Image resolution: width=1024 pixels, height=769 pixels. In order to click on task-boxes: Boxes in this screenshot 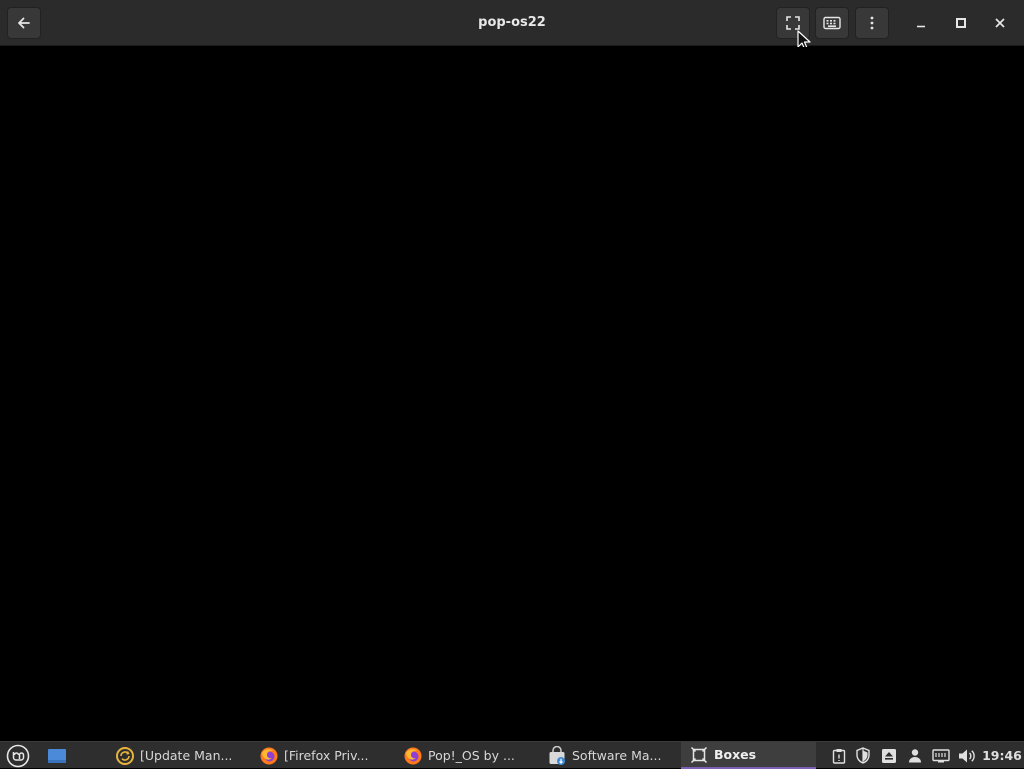, I will do `click(748, 755)`.